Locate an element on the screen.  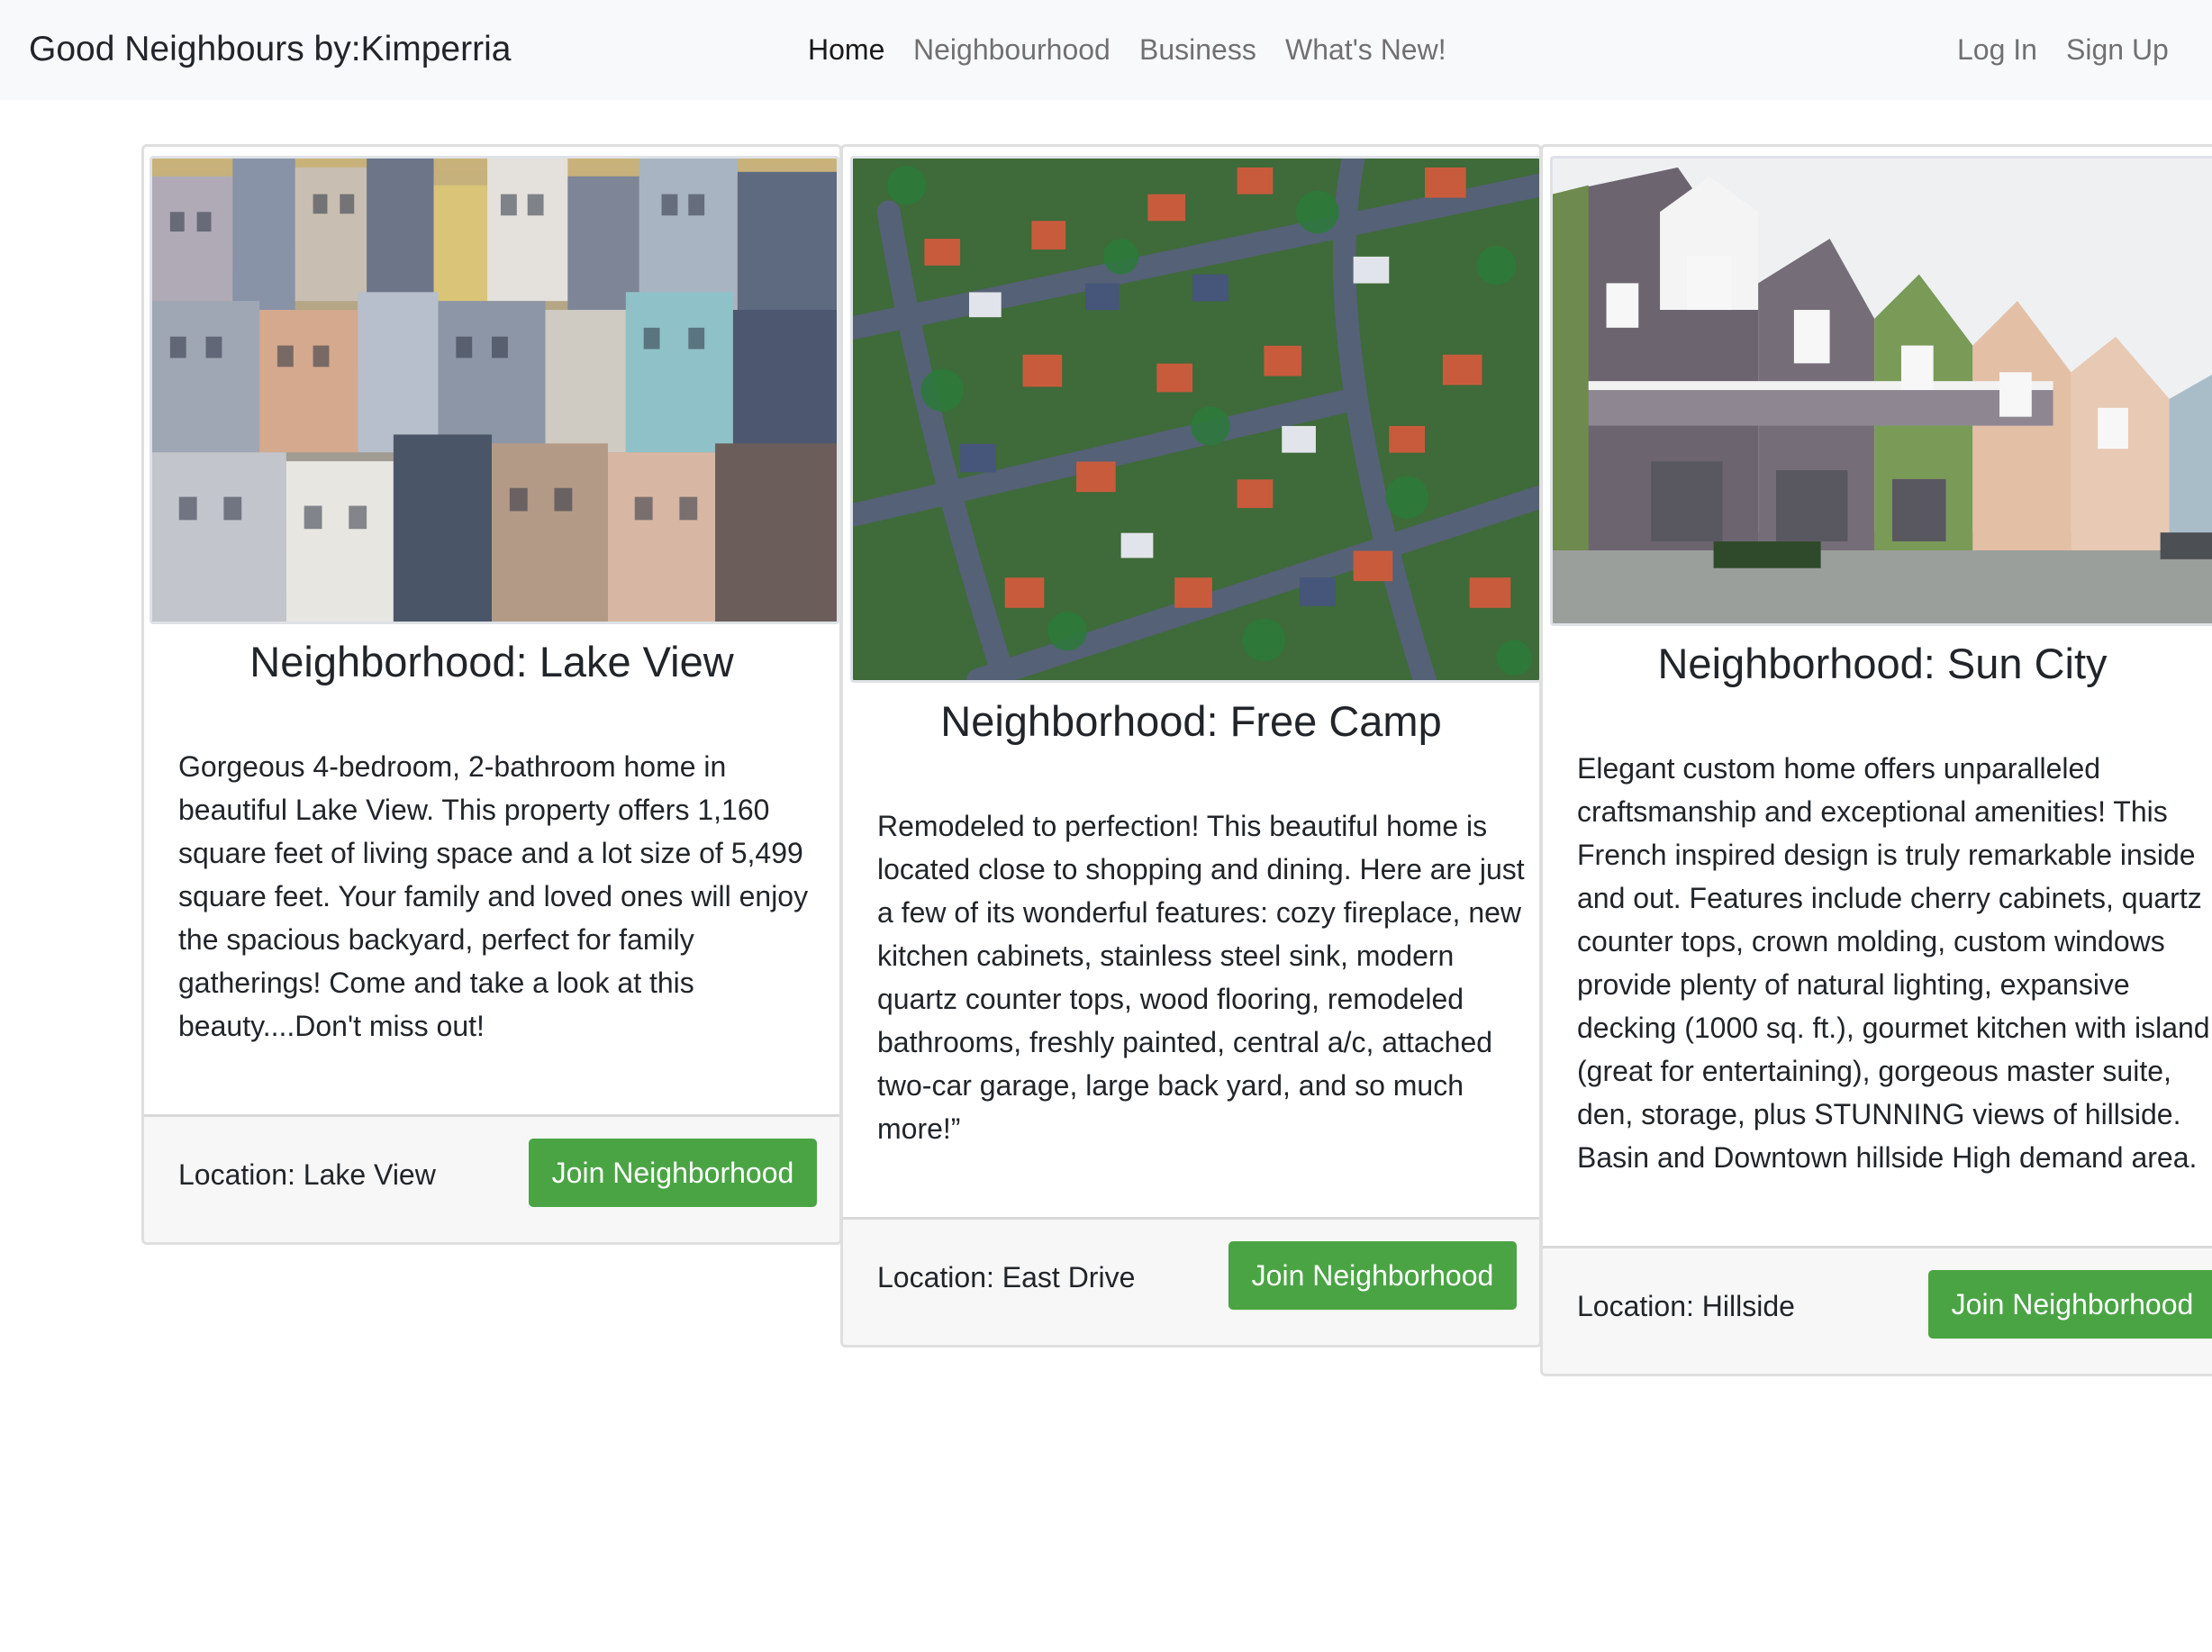
nav-link-business: Business is located at coordinates (1197, 49).